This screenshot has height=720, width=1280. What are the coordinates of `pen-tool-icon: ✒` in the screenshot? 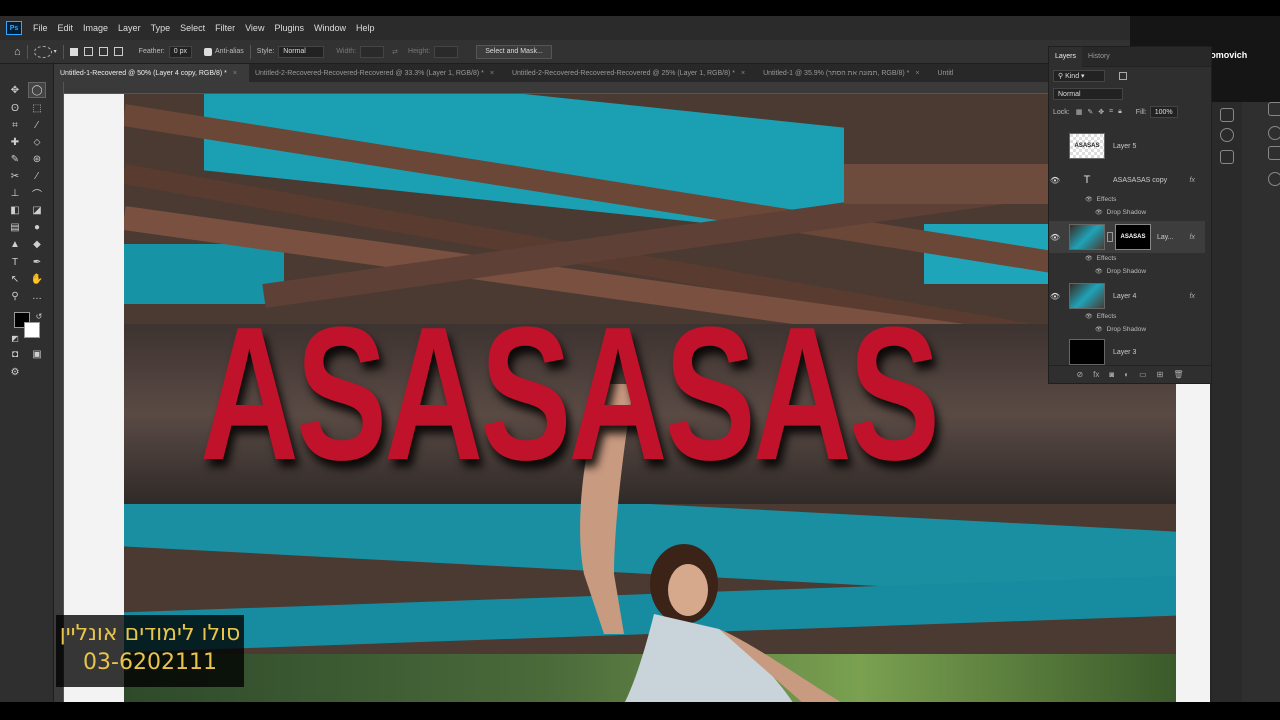 It's located at (37, 262).